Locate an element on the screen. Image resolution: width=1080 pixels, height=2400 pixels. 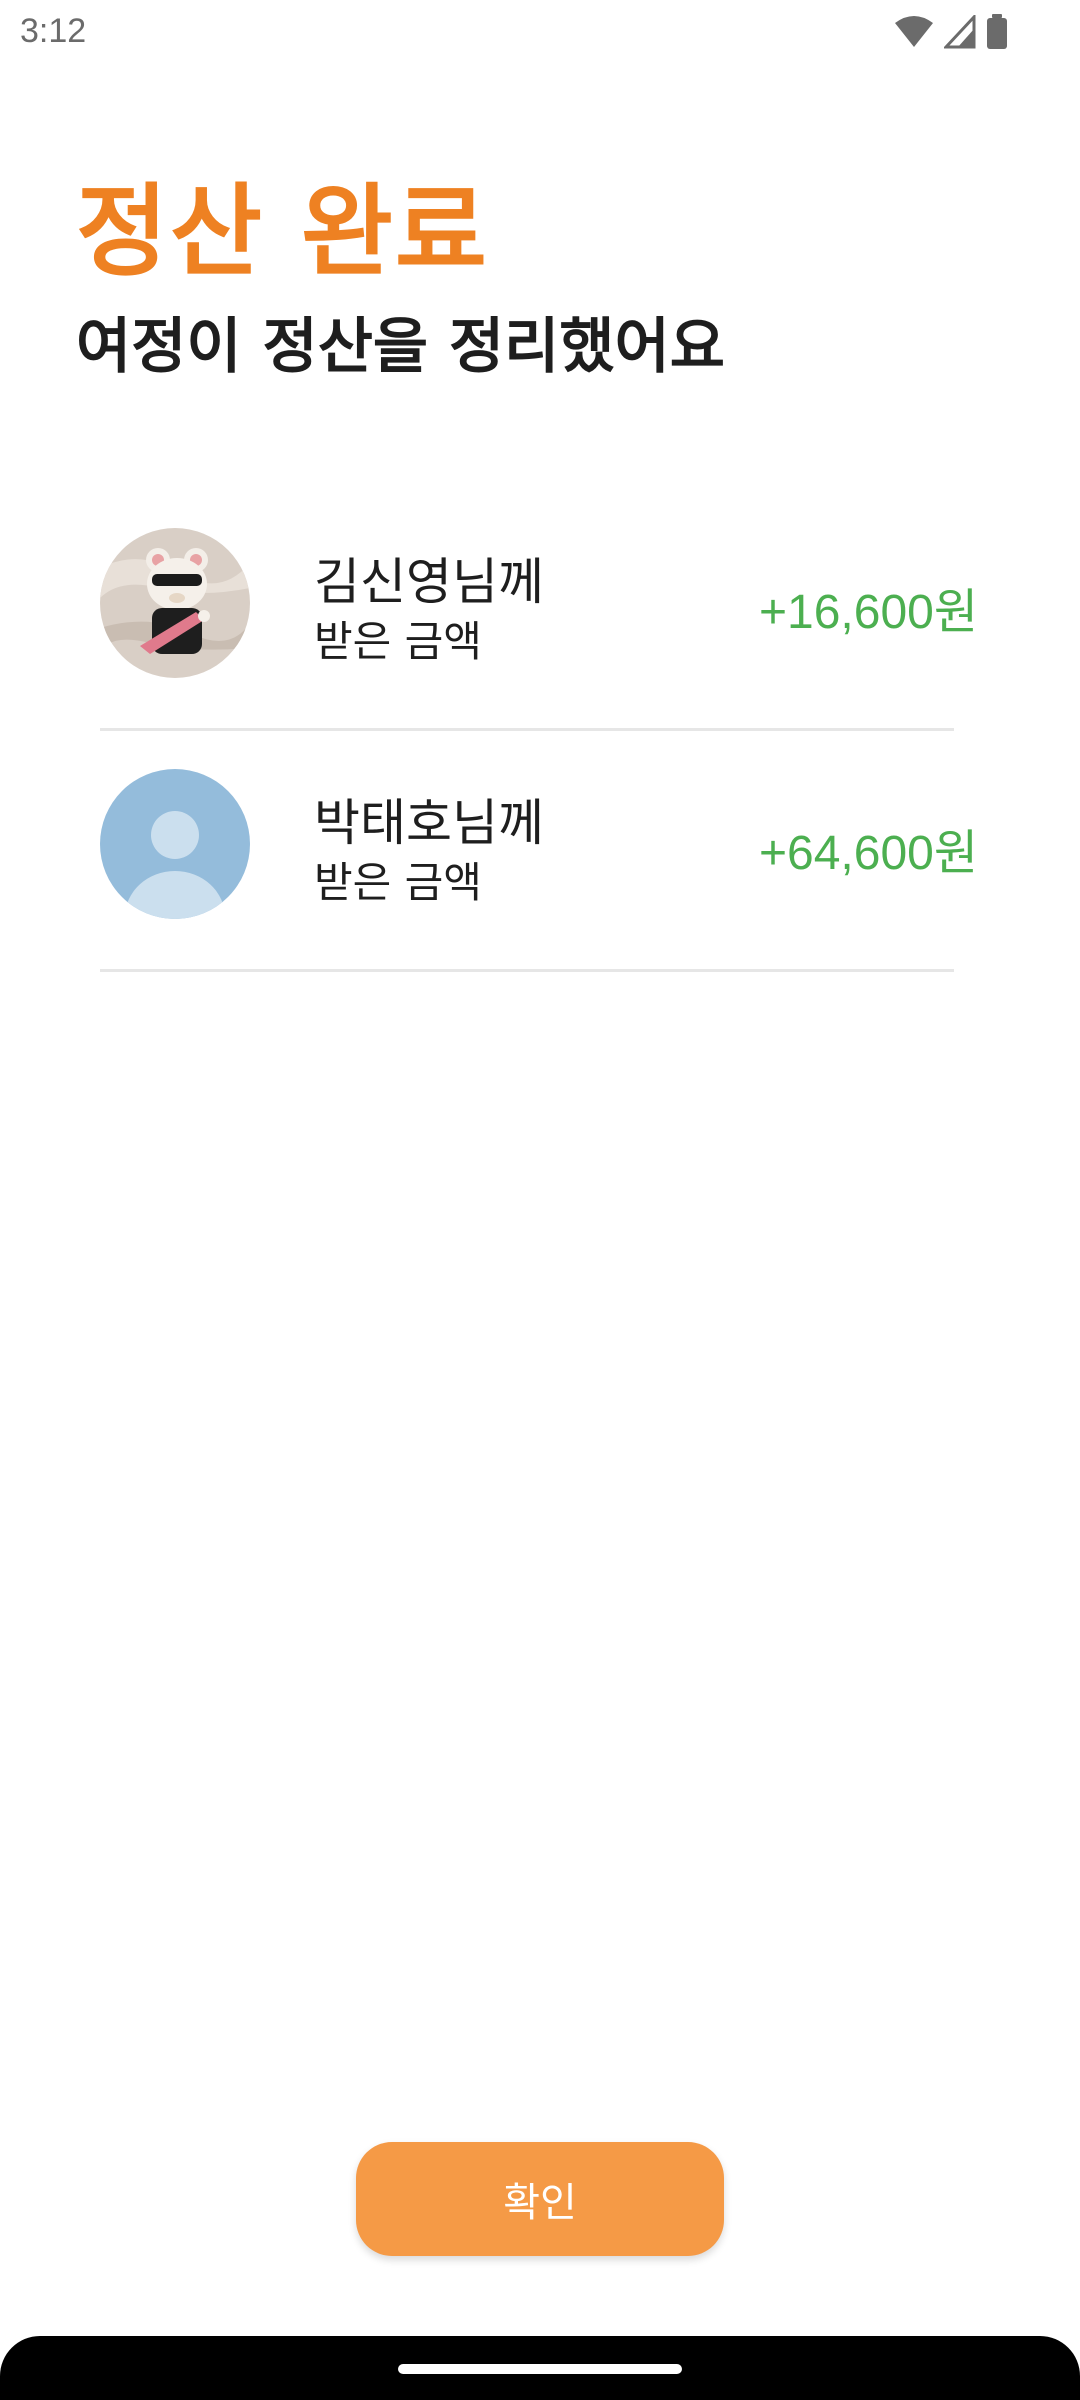
page-subtitle: 여정이 정산을 정리했어요 is located at coordinates (400, 347).